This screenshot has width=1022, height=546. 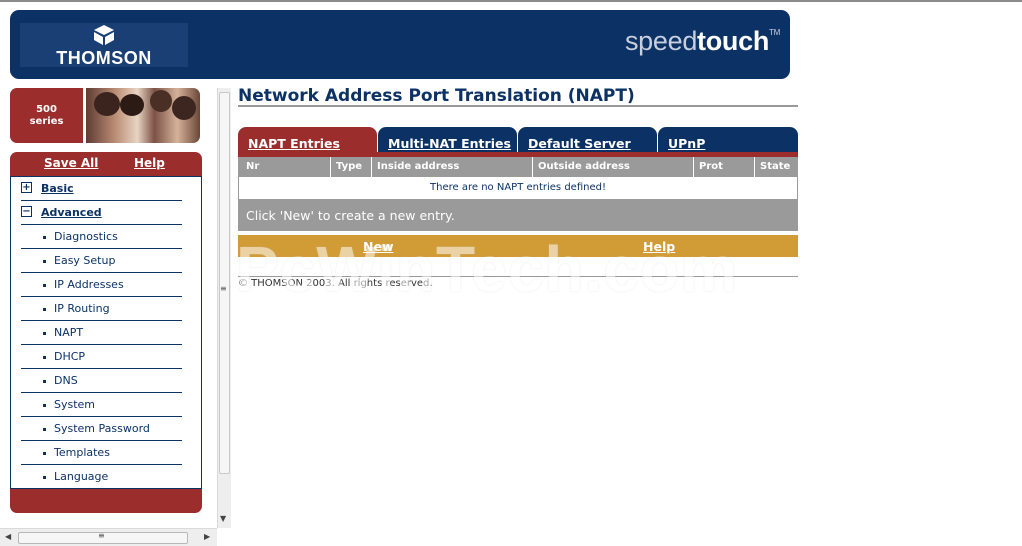 I want to click on page-title: Network Address Port Translation (NAPT), so click(x=436, y=96).